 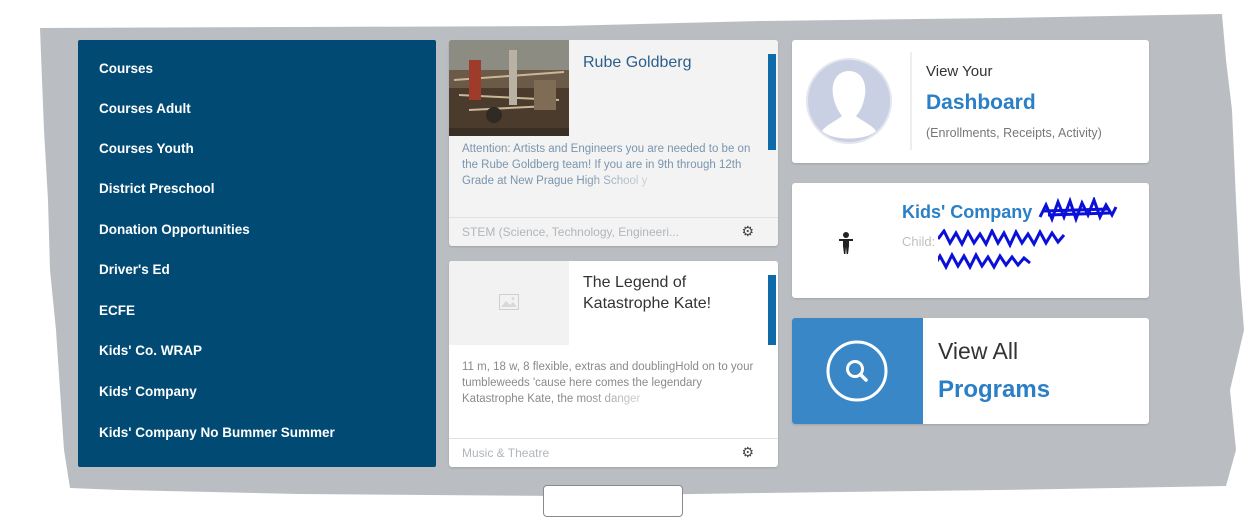 I want to click on program-photo, so click(x=509, y=88).